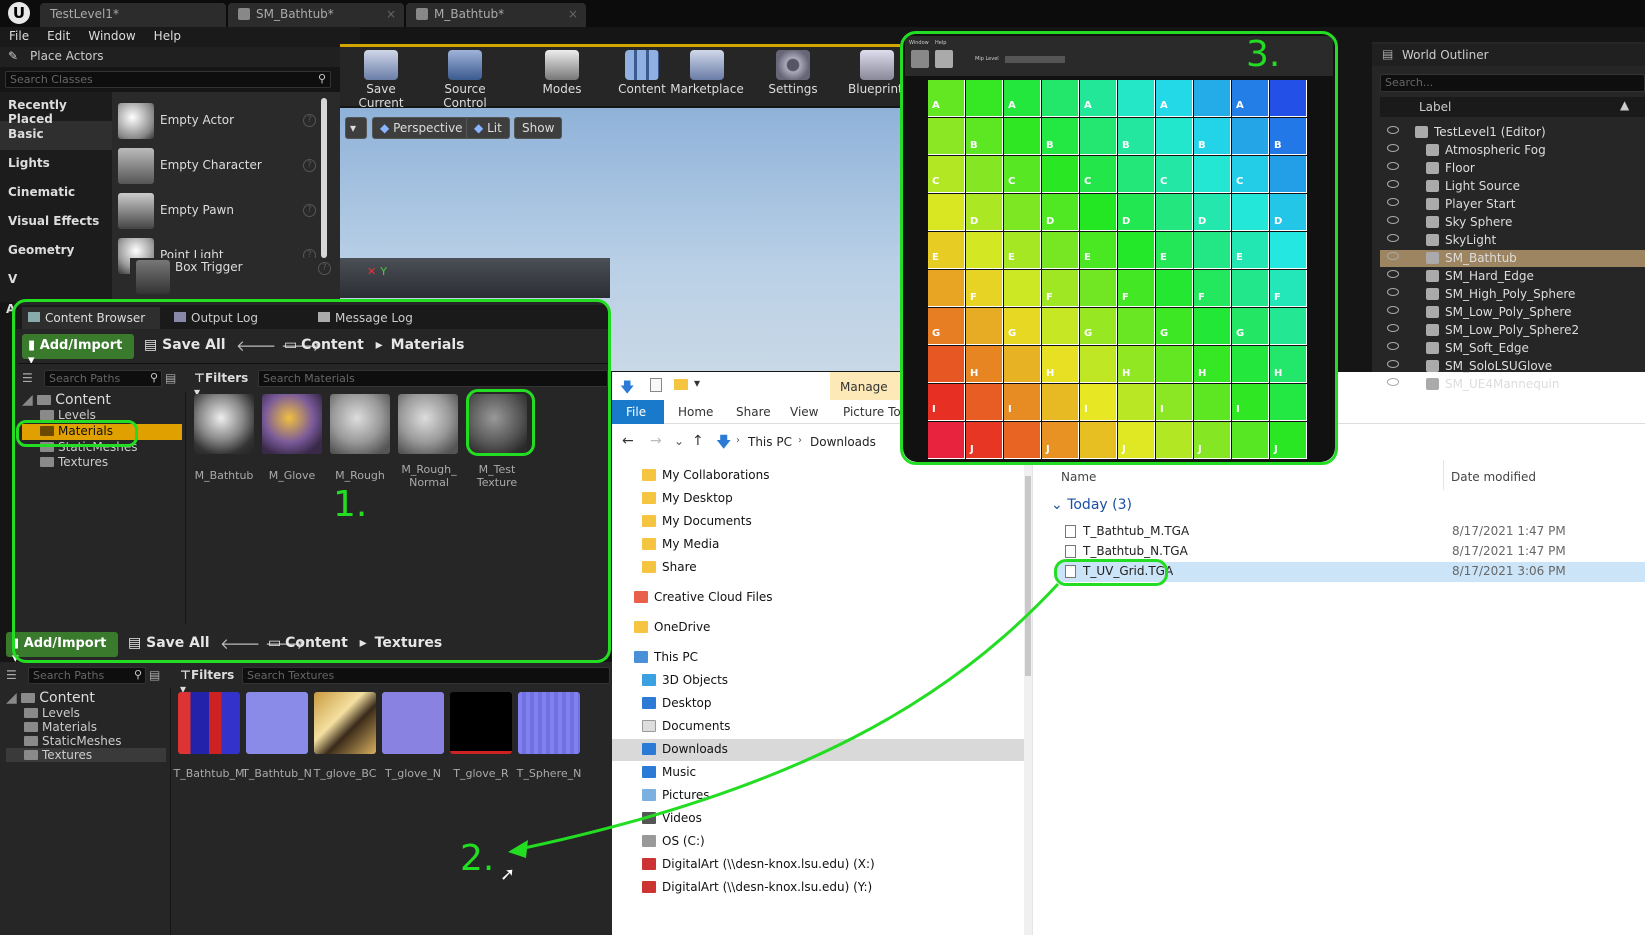 The width and height of the screenshot is (1645, 935). I want to click on drag-arrow, so click(784, 720).